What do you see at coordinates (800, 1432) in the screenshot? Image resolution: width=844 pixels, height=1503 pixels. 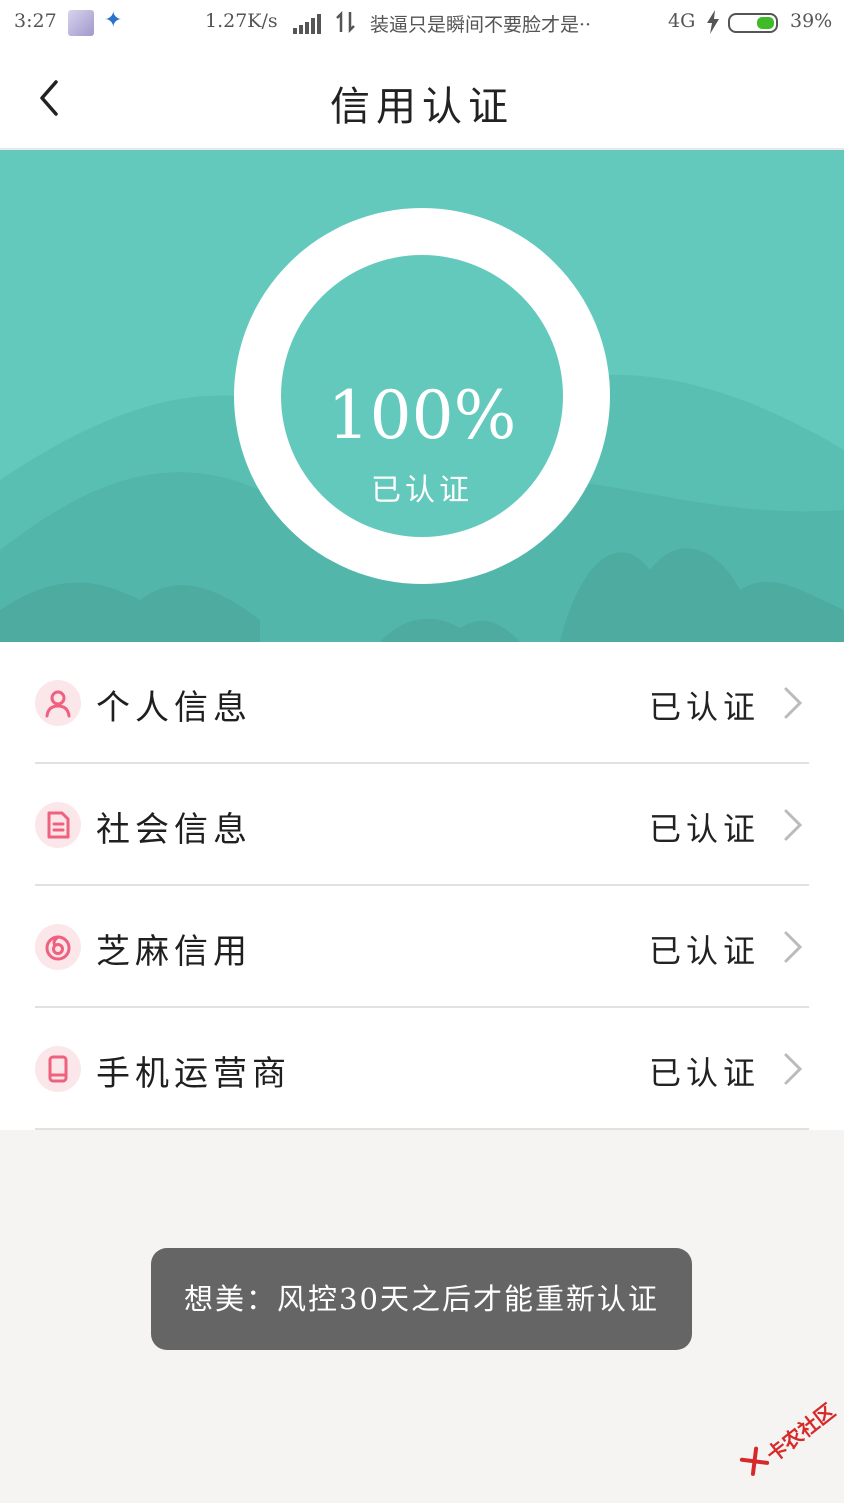 I see `watermark-text: 卡农社区` at bounding box center [800, 1432].